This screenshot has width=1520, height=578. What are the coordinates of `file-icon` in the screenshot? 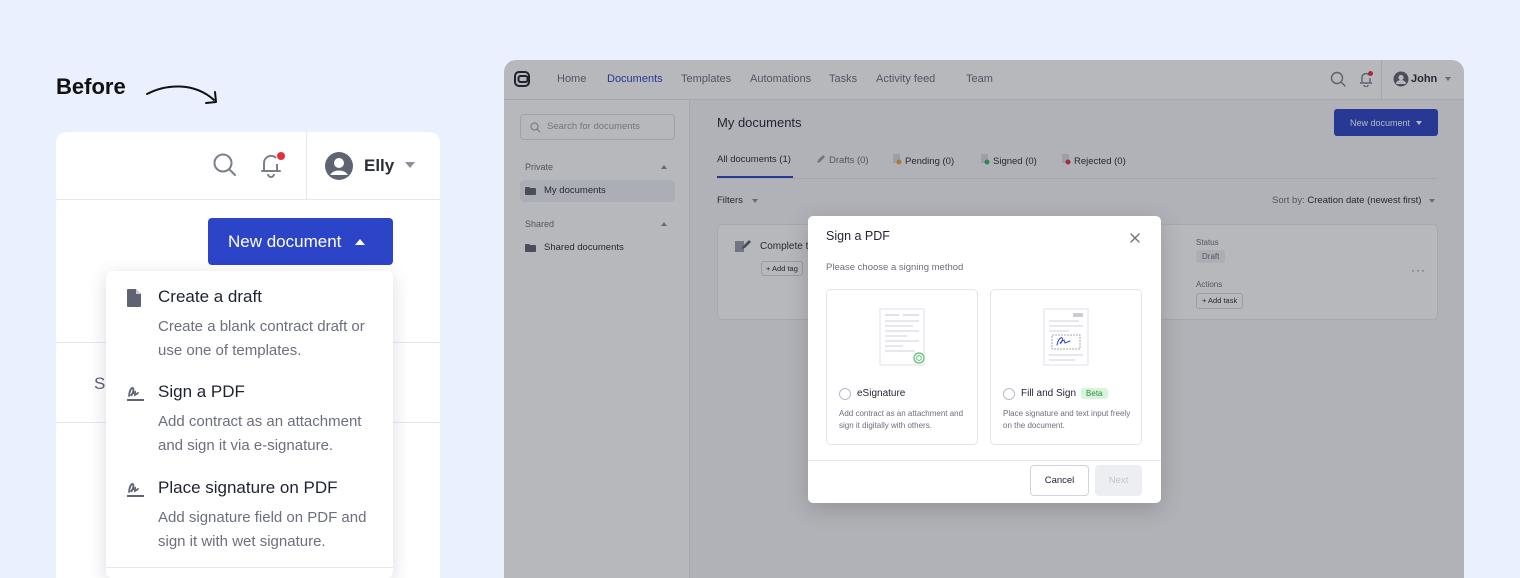 It's located at (134, 298).